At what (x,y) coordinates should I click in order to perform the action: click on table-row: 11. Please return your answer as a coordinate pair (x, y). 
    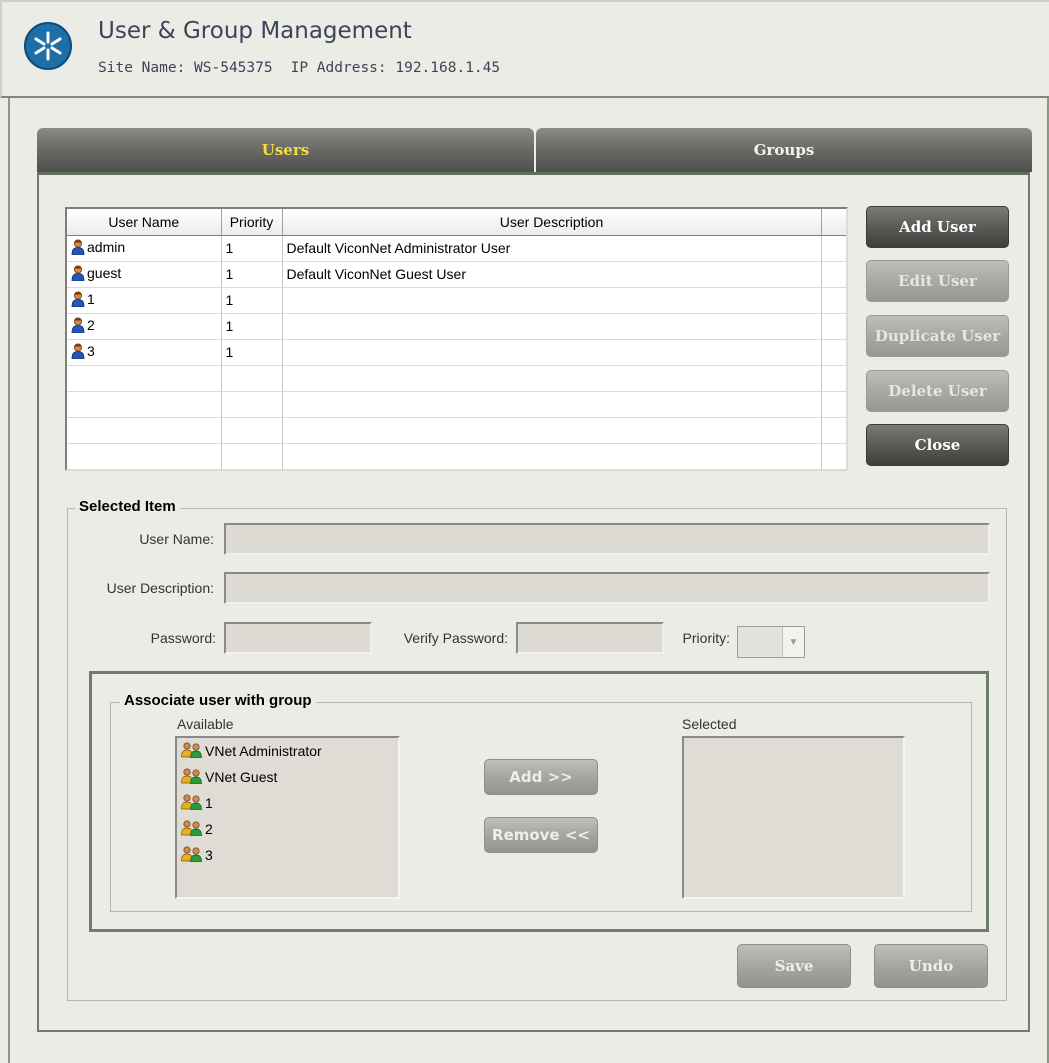
    Looking at the image, I should click on (456, 300).